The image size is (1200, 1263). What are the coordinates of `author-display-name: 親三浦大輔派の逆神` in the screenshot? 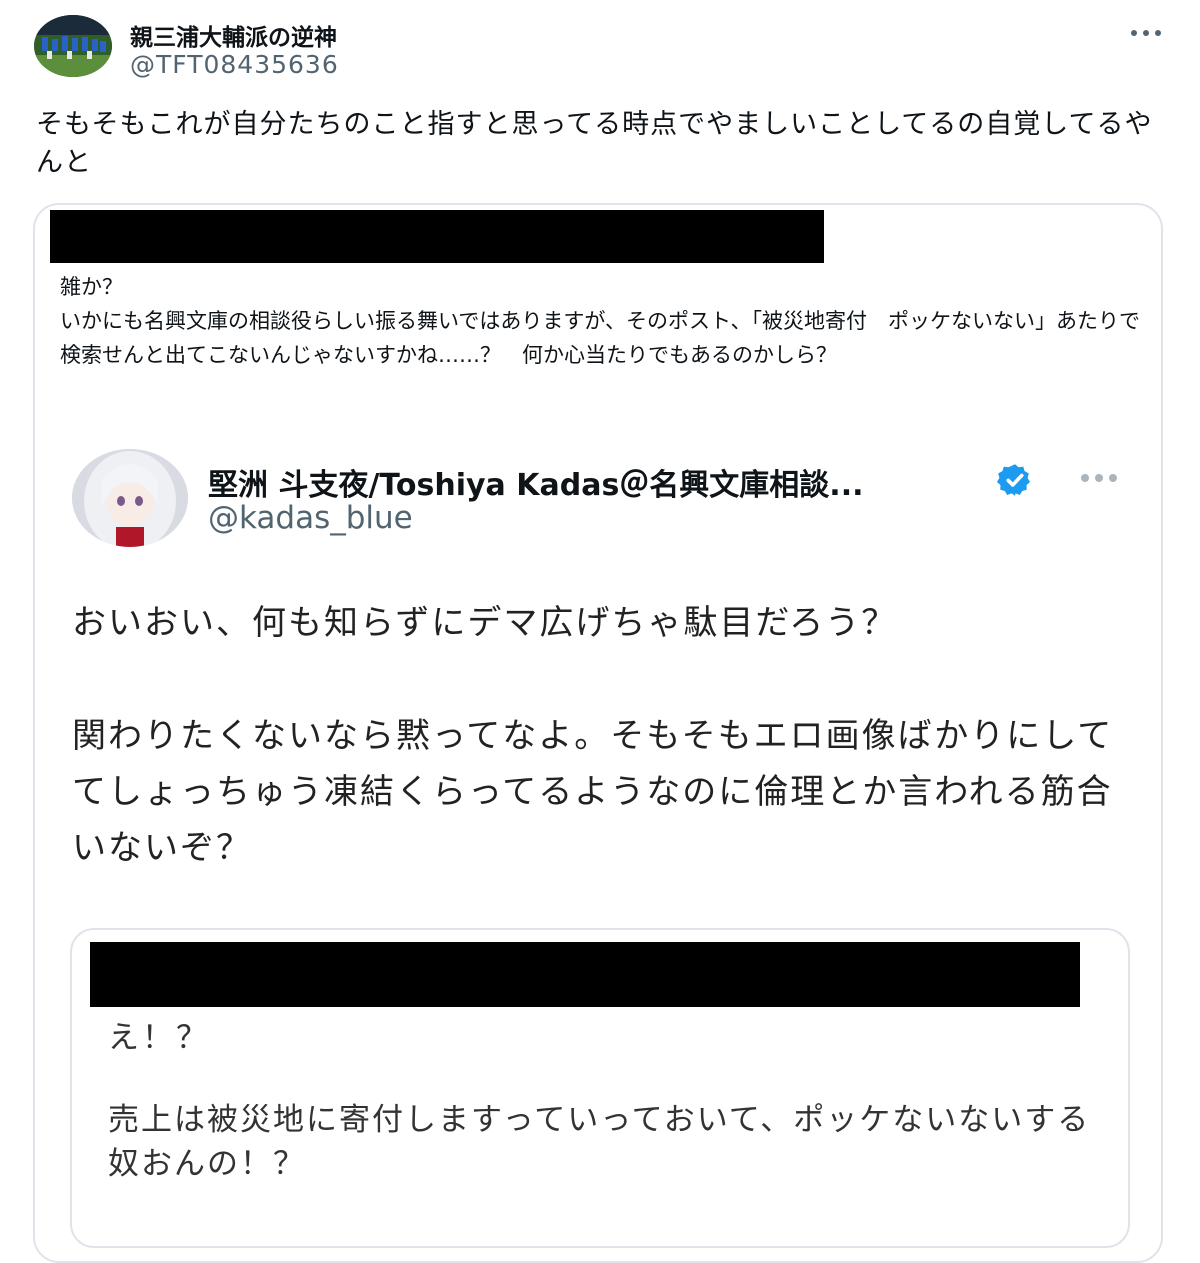 It's located at (233, 35).